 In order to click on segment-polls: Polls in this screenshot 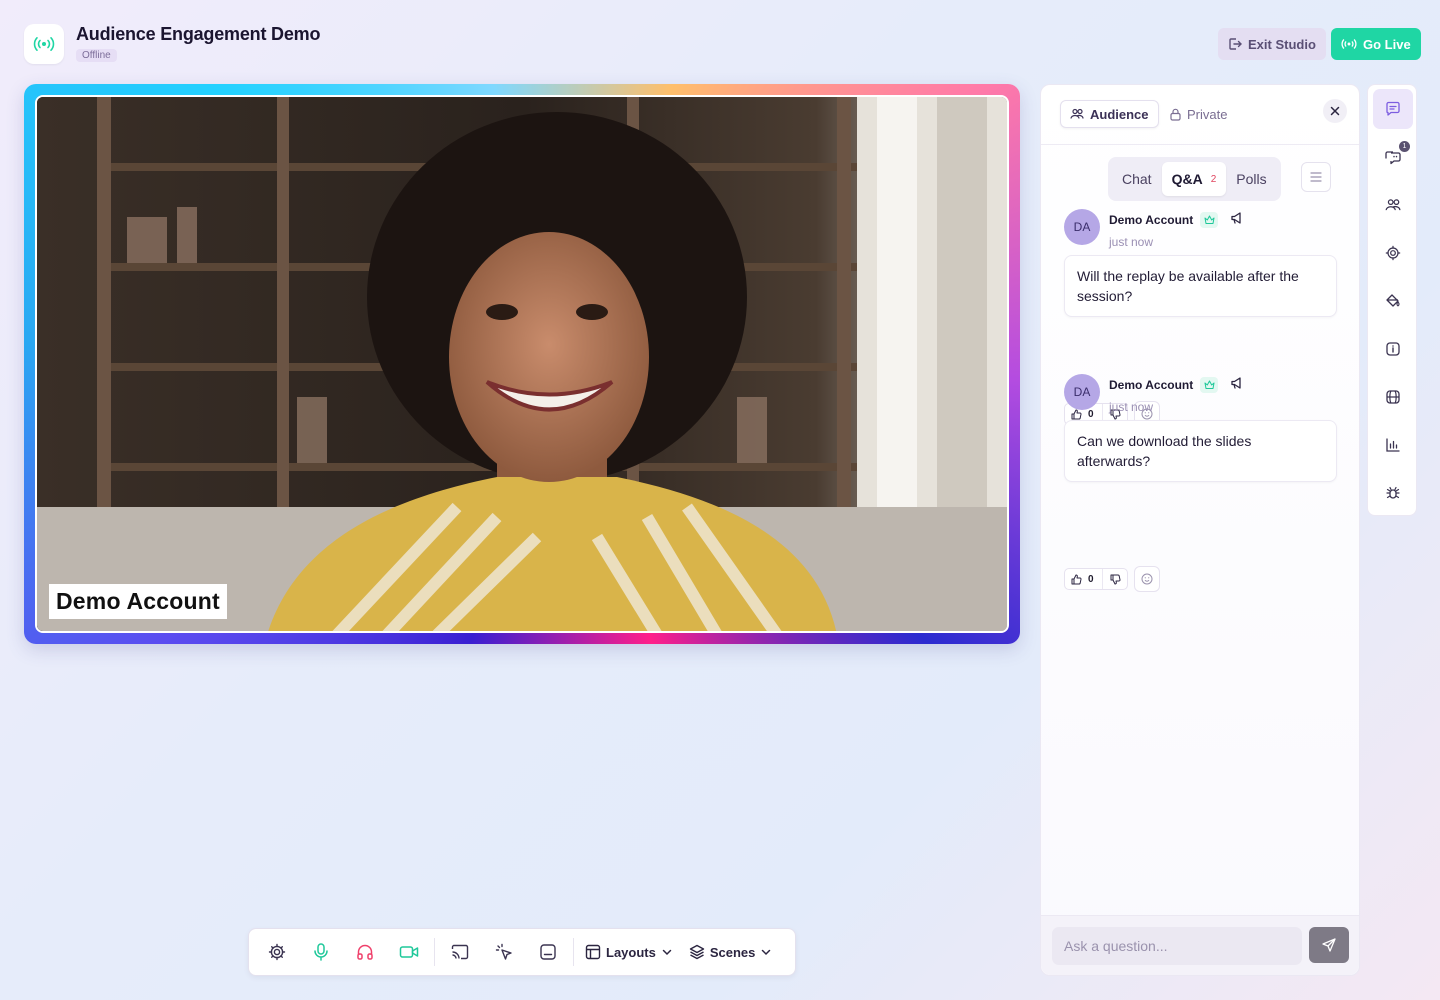, I will do `click(1251, 179)`.